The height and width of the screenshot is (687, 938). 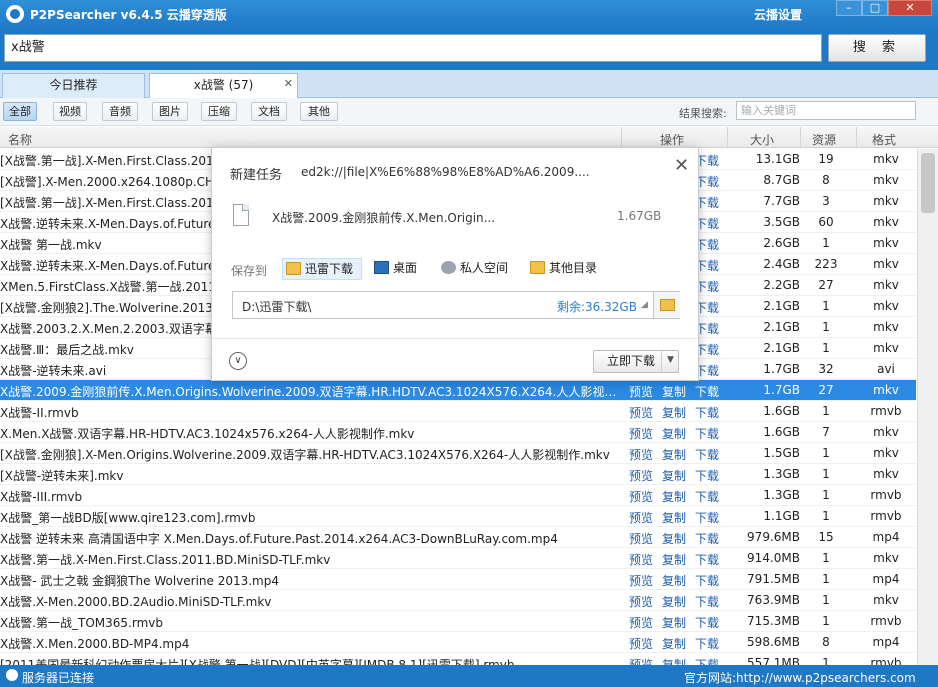 What do you see at coordinates (120, 111) in the screenshot?
I see `filter-audio-button: 音频` at bounding box center [120, 111].